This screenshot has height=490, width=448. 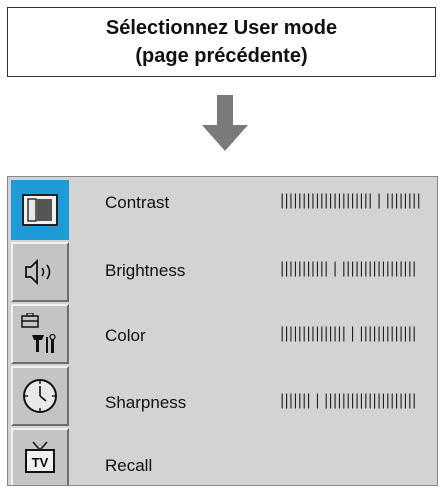 I want to click on sound-tile, so click(x=40, y=272).